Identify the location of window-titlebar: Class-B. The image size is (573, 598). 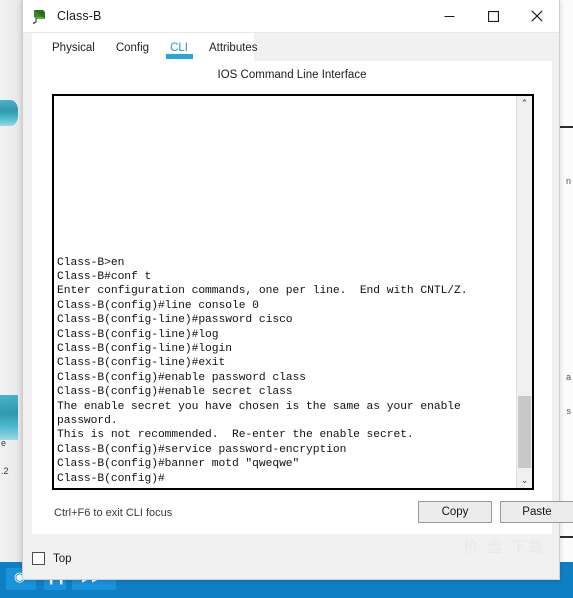
(291, 16).